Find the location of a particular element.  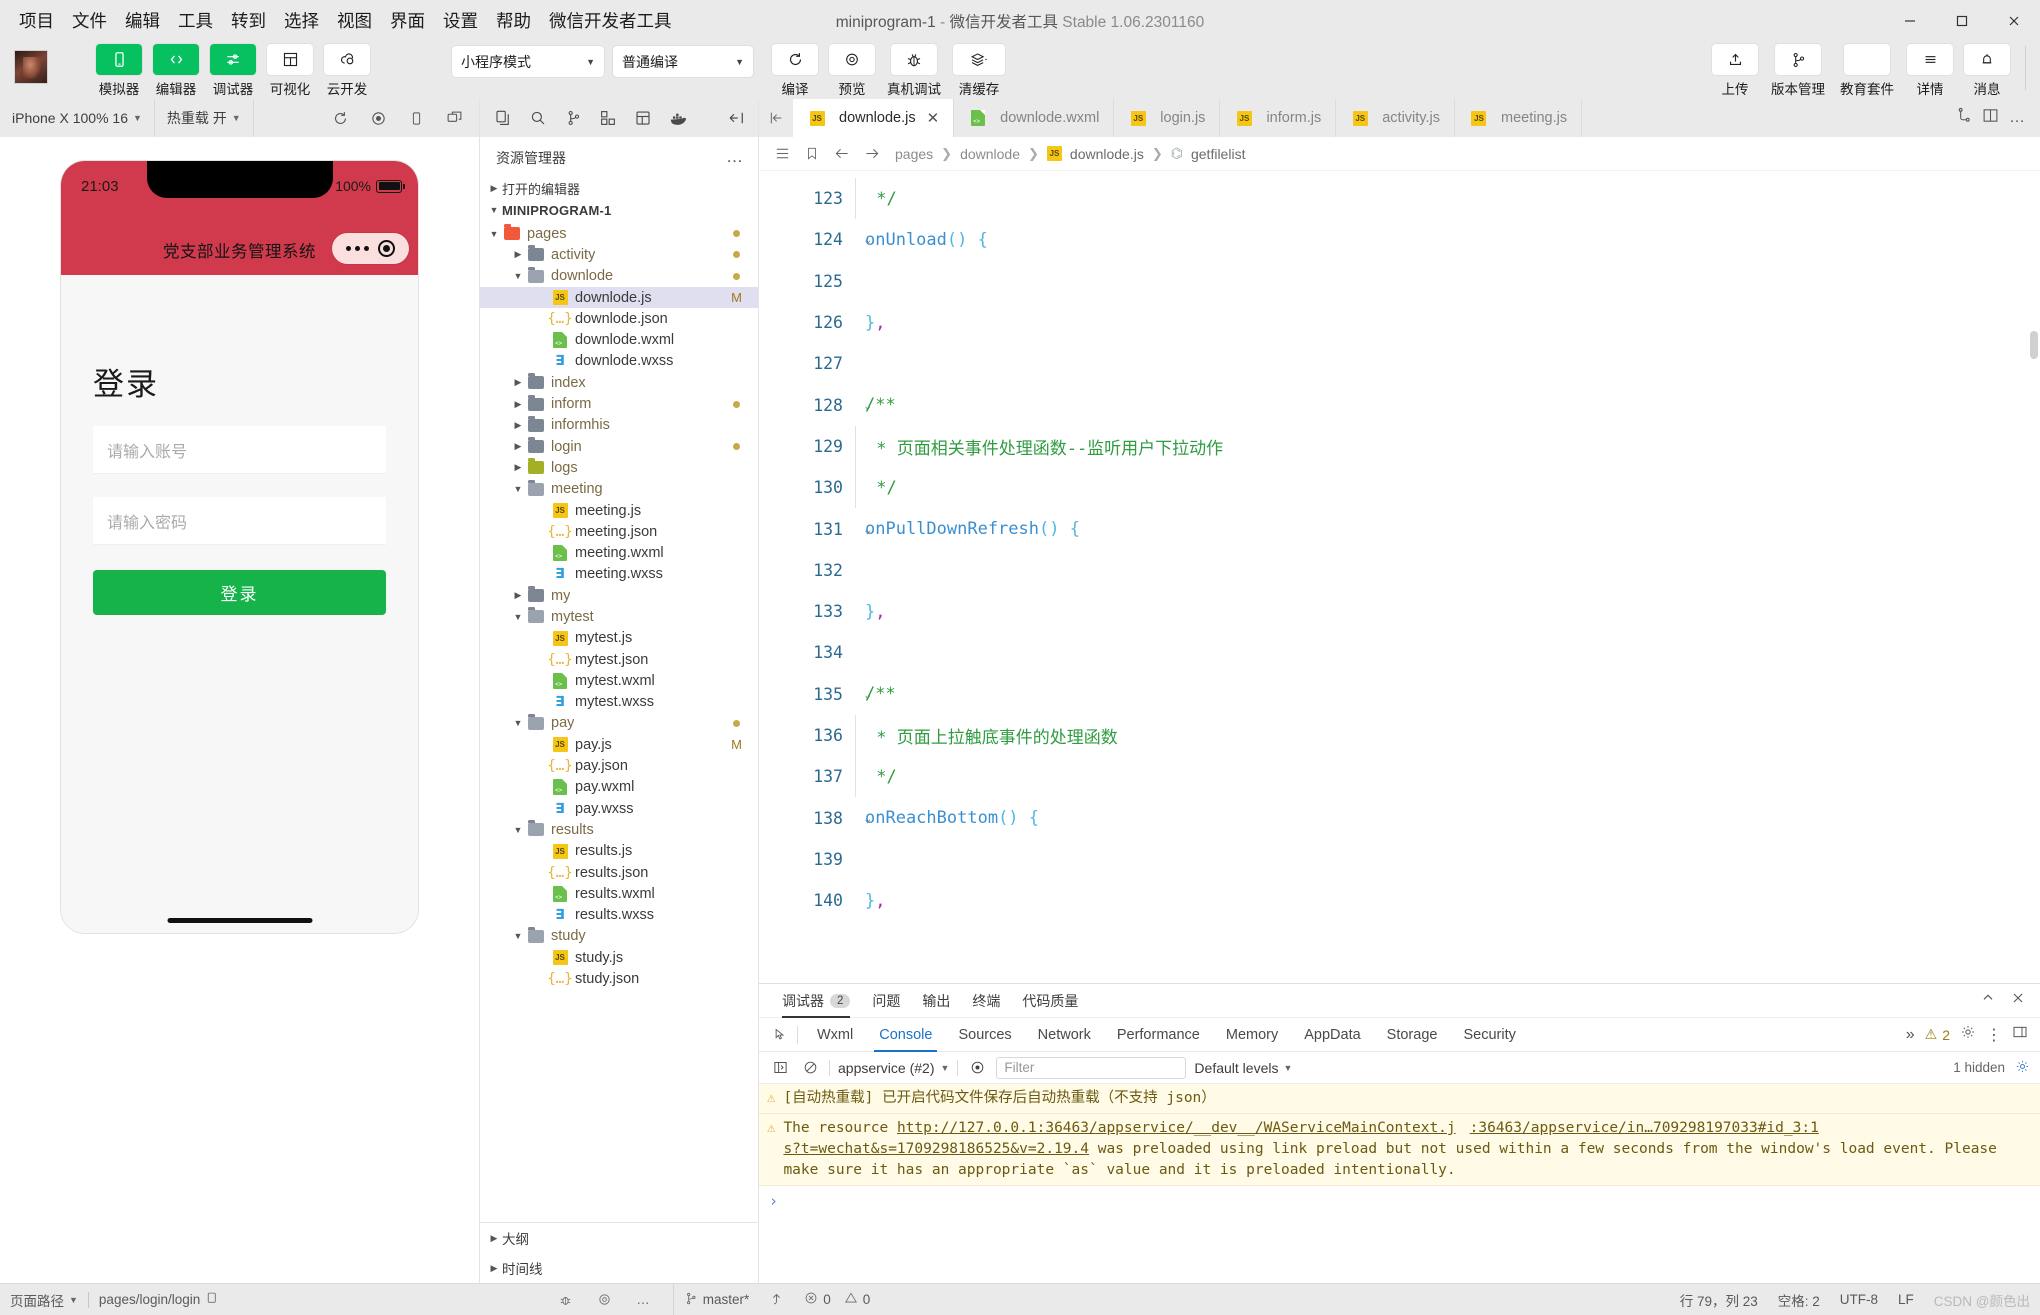

devtools-more-icon: ⋮ is located at coordinates (1994, 1035).